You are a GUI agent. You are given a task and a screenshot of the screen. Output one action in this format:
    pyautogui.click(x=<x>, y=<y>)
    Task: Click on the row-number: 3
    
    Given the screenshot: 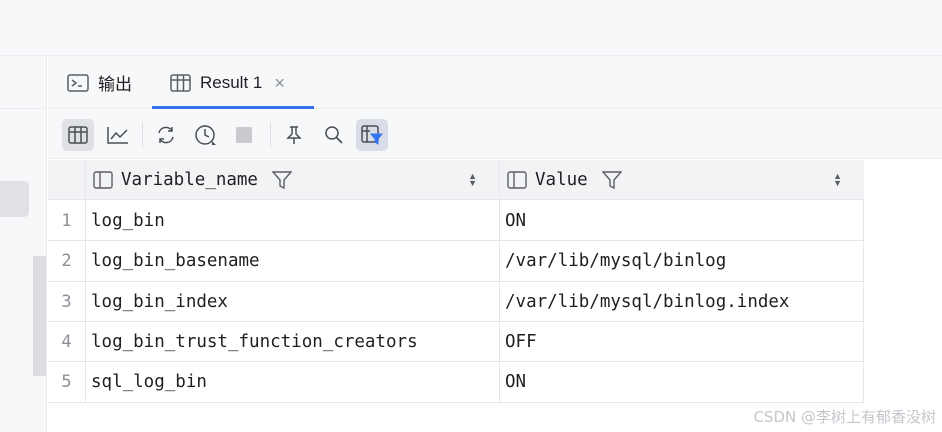 What is the action you would take?
    pyautogui.click(x=66, y=302)
    